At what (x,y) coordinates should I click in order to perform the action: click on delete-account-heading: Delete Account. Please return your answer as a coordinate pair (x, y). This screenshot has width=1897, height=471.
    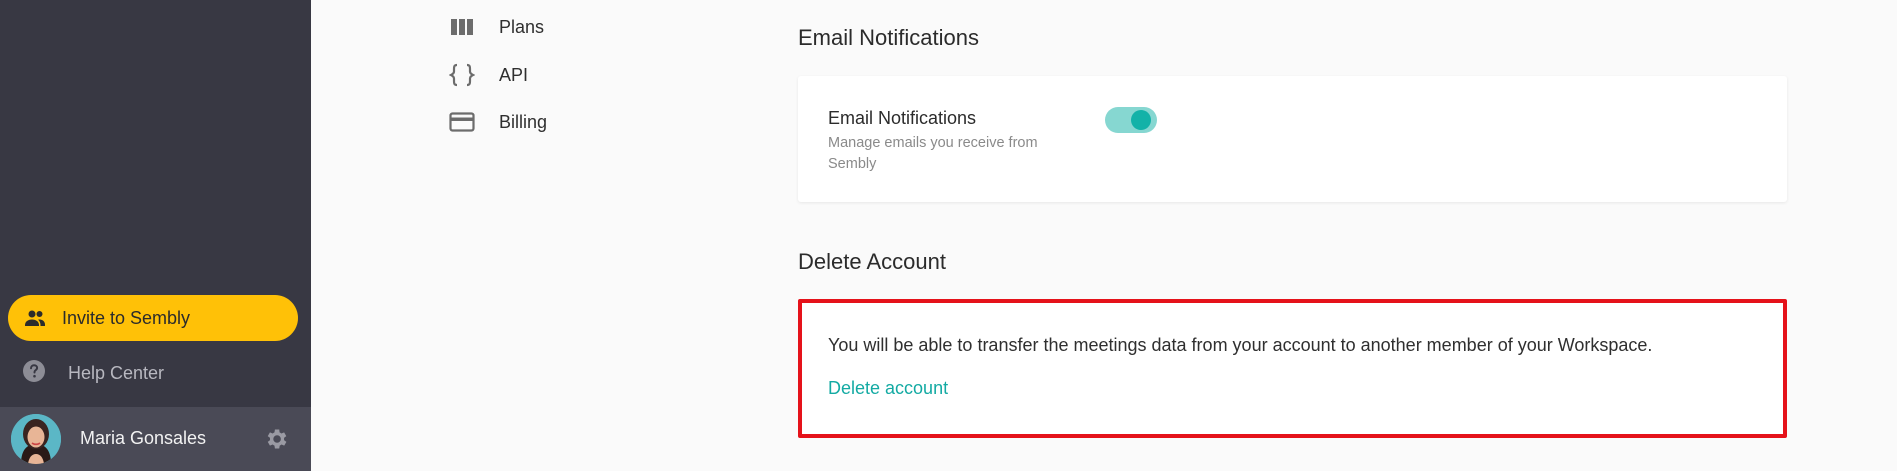
    Looking at the image, I should click on (872, 261).